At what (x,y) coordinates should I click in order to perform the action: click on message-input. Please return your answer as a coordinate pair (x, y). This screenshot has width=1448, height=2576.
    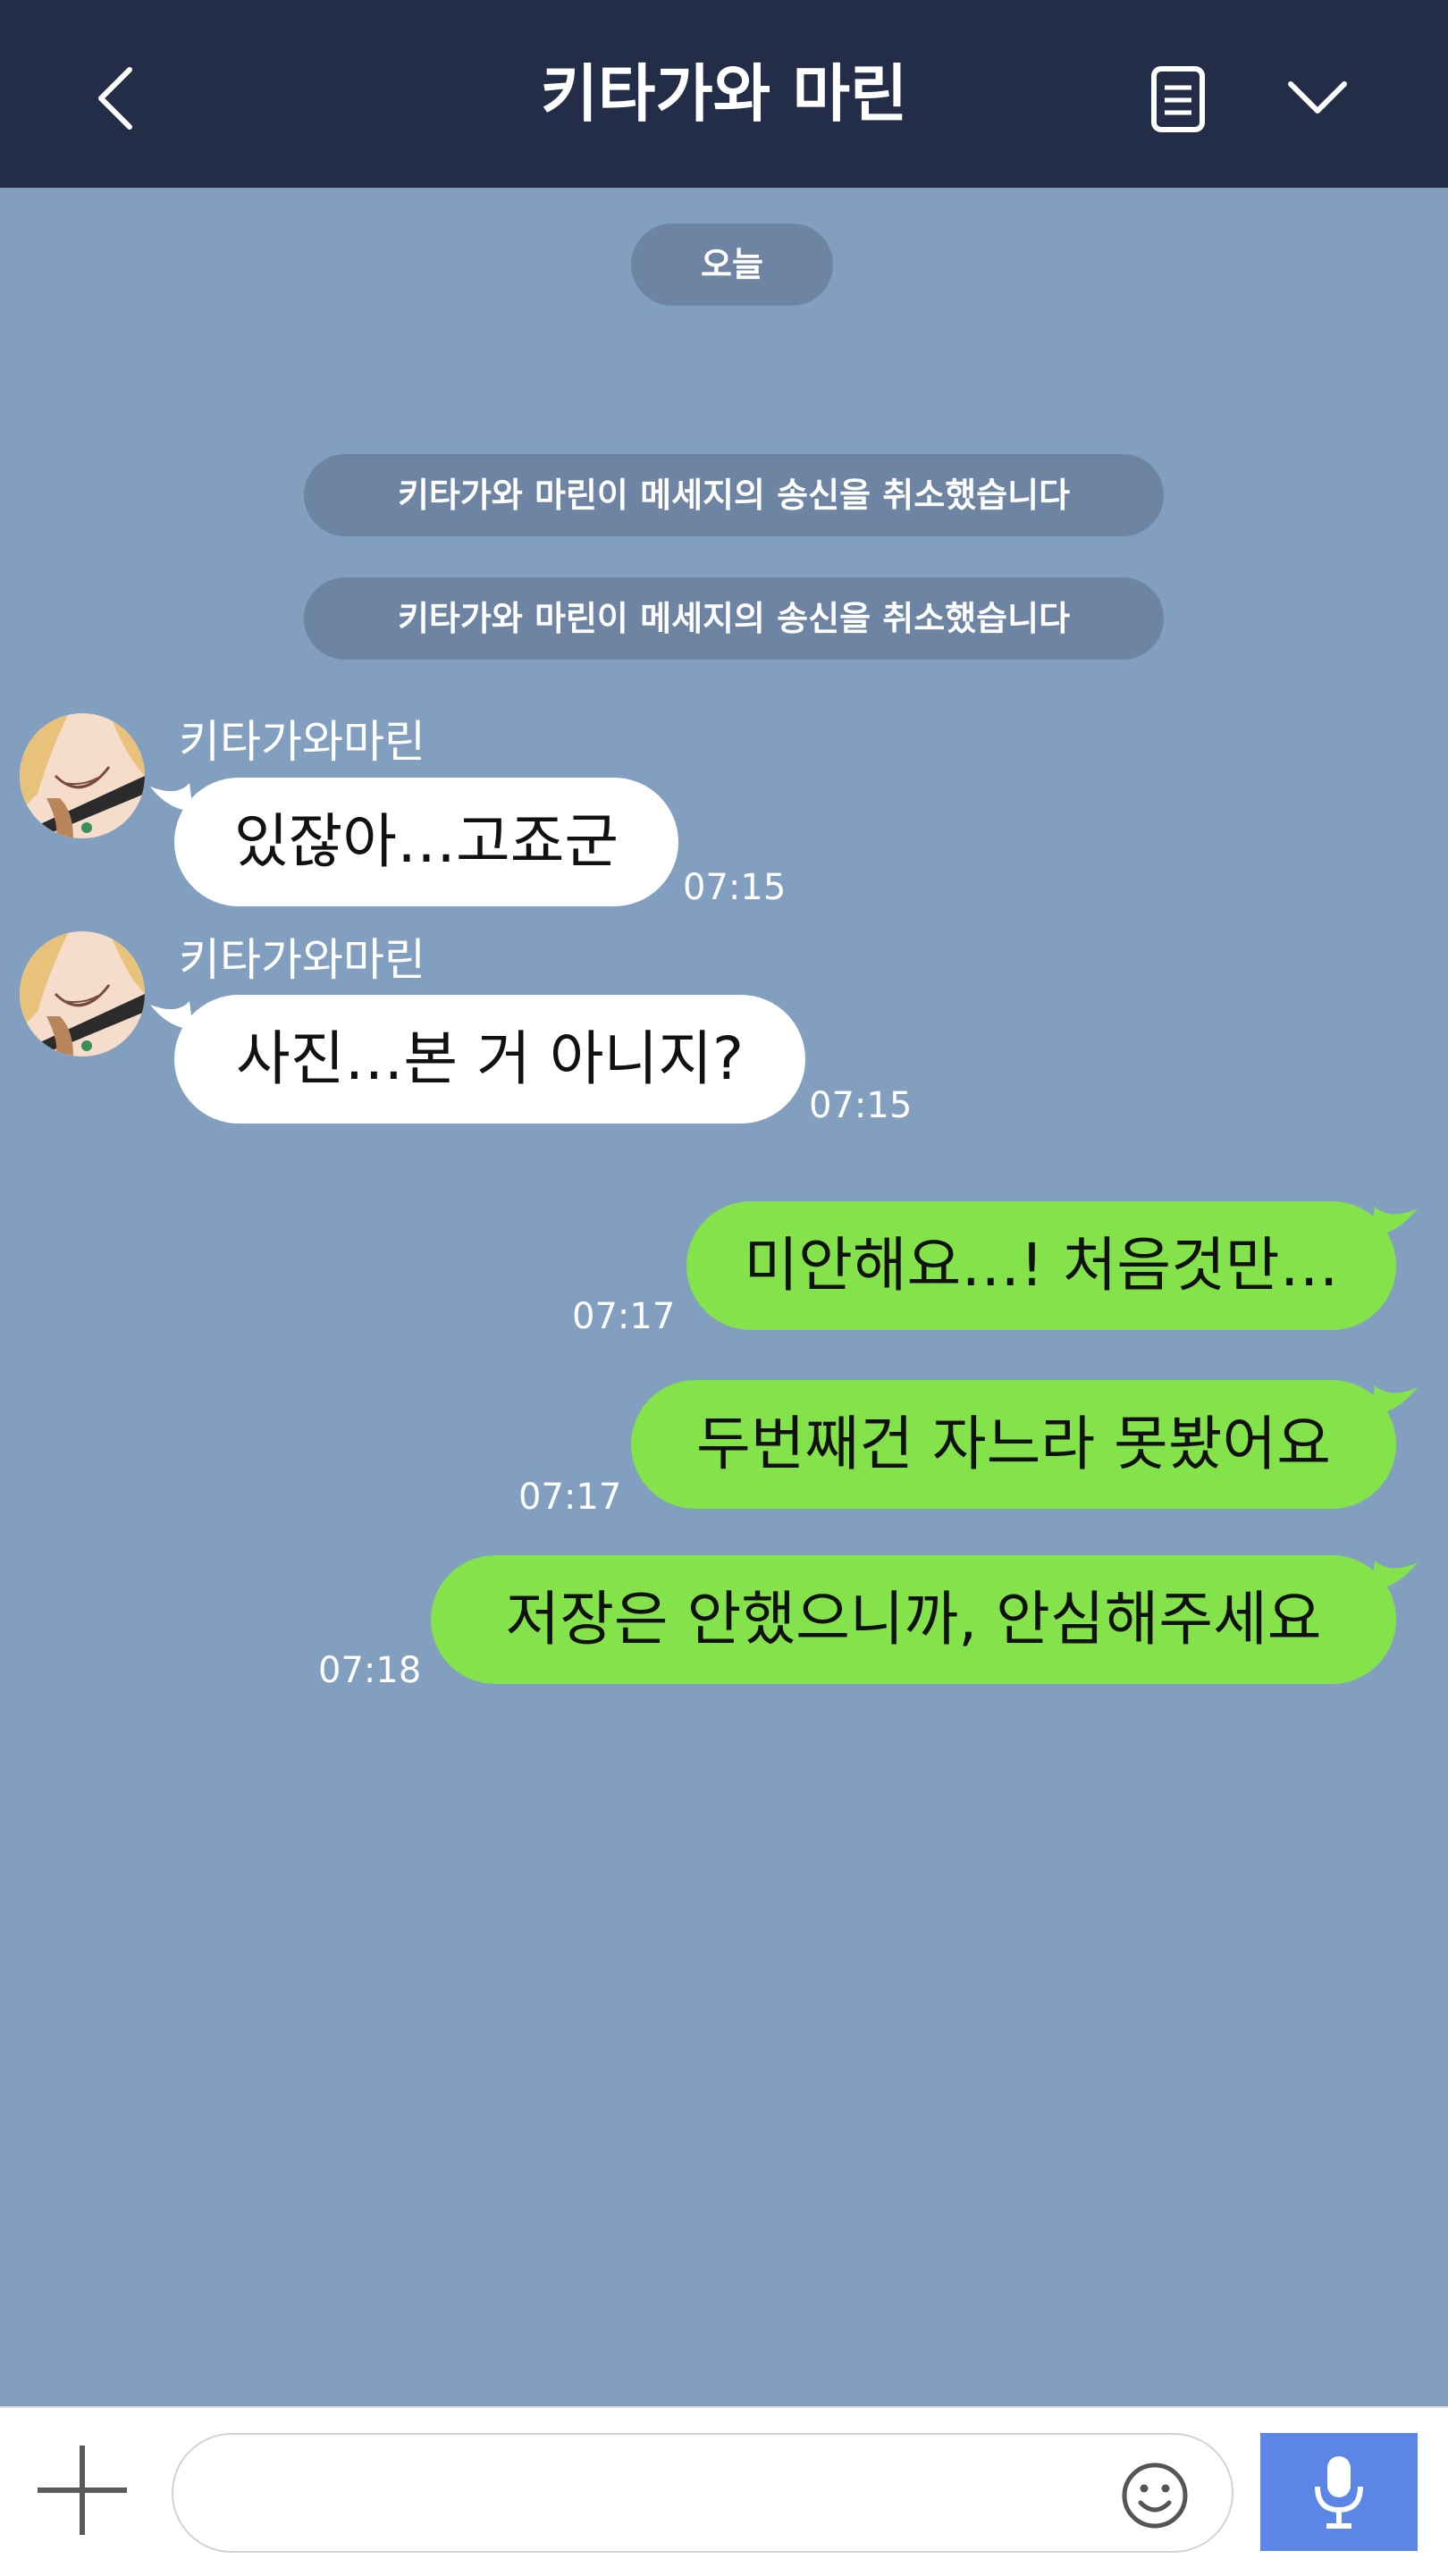
    Looking at the image, I should click on (702, 2493).